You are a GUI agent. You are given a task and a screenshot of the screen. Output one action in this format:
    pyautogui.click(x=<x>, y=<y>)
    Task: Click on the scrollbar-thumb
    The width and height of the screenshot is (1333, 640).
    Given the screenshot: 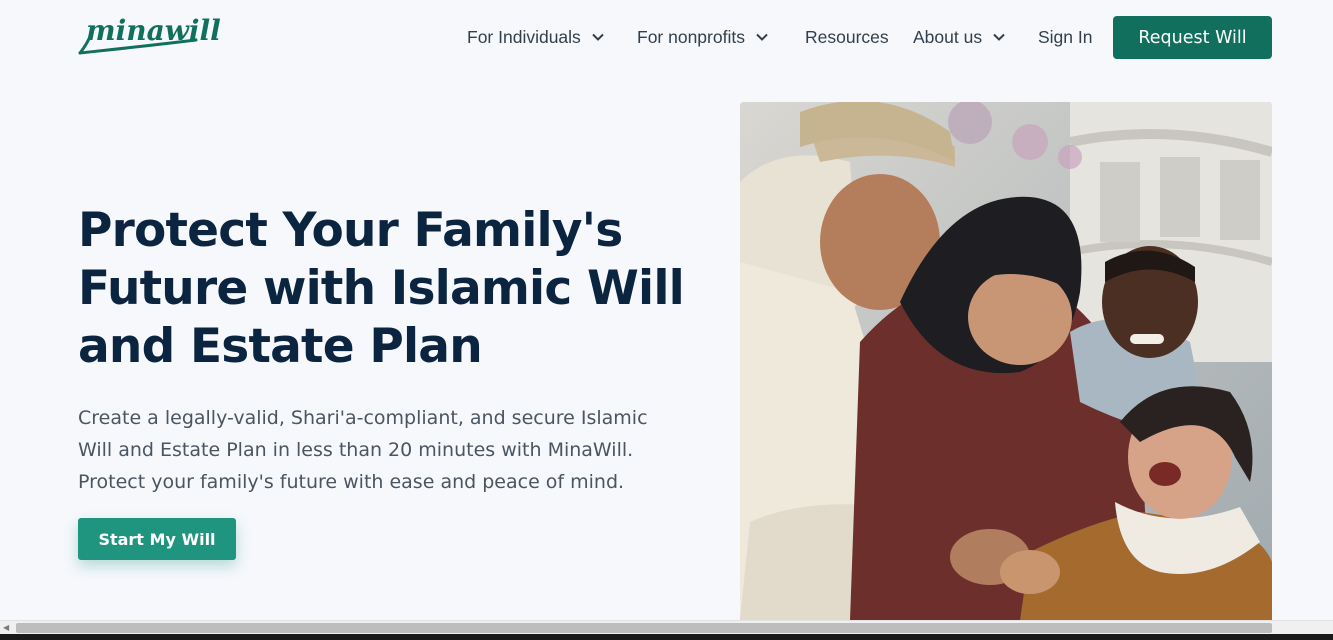 What is the action you would take?
    pyautogui.click(x=644, y=628)
    